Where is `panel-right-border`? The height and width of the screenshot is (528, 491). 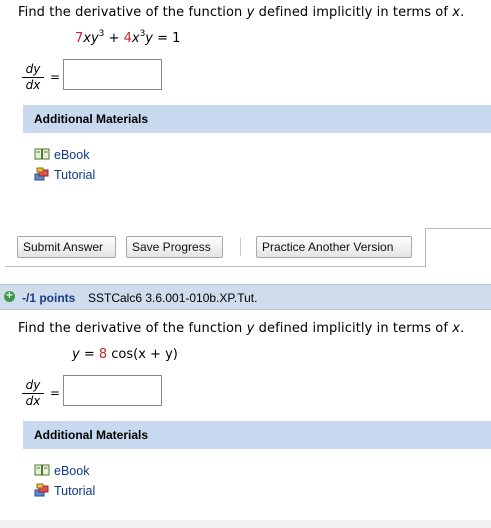
panel-right-border is located at coordinates (425, 247).